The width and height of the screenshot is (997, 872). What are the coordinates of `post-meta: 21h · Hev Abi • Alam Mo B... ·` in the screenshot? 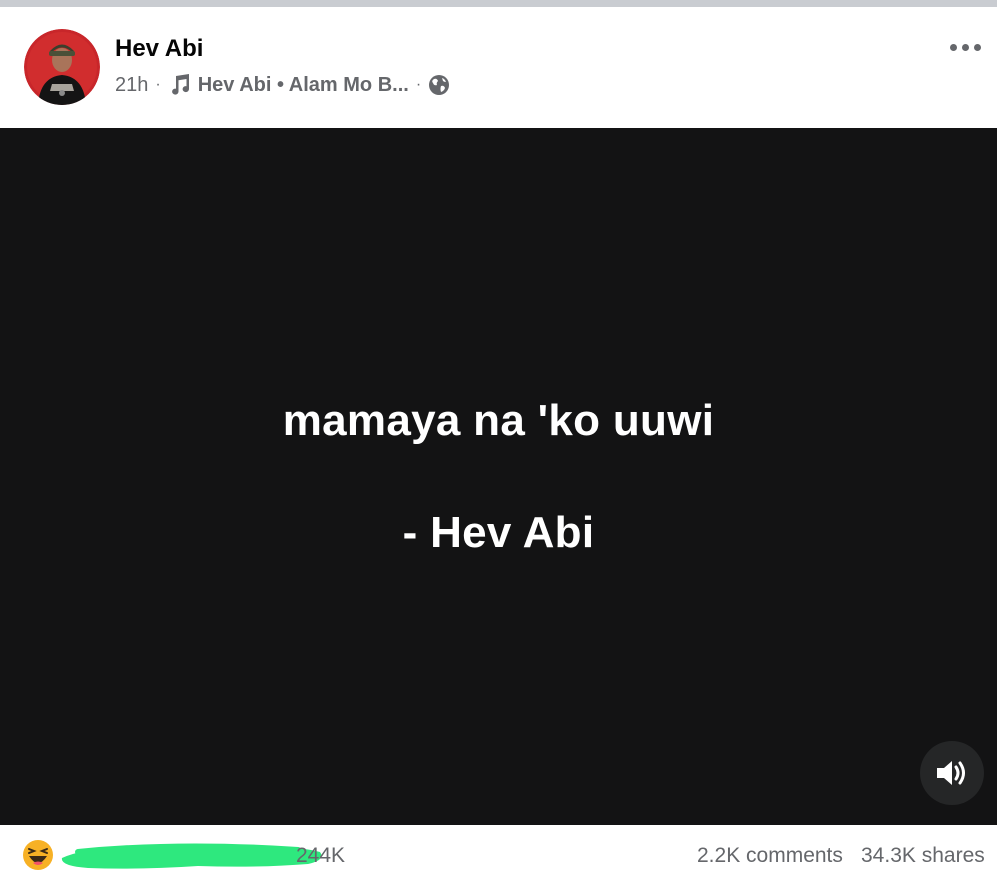 It's located at (282, 85).